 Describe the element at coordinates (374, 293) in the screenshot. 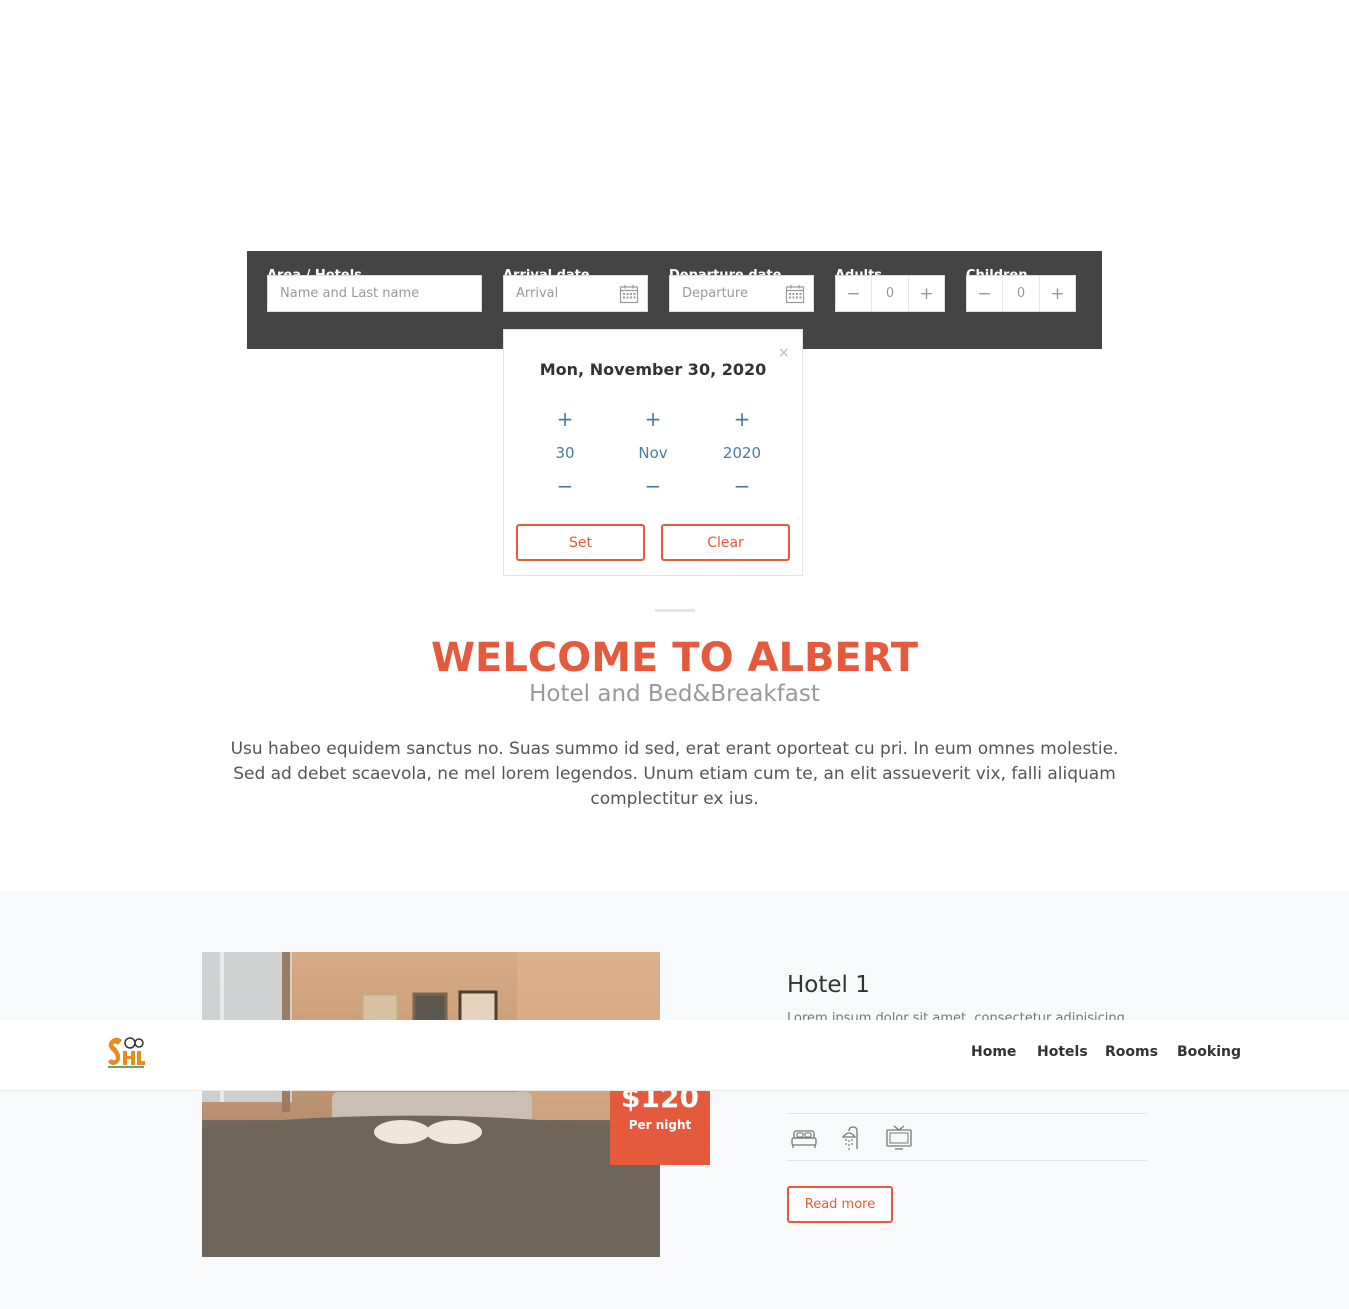

I see `area-input` at that location.